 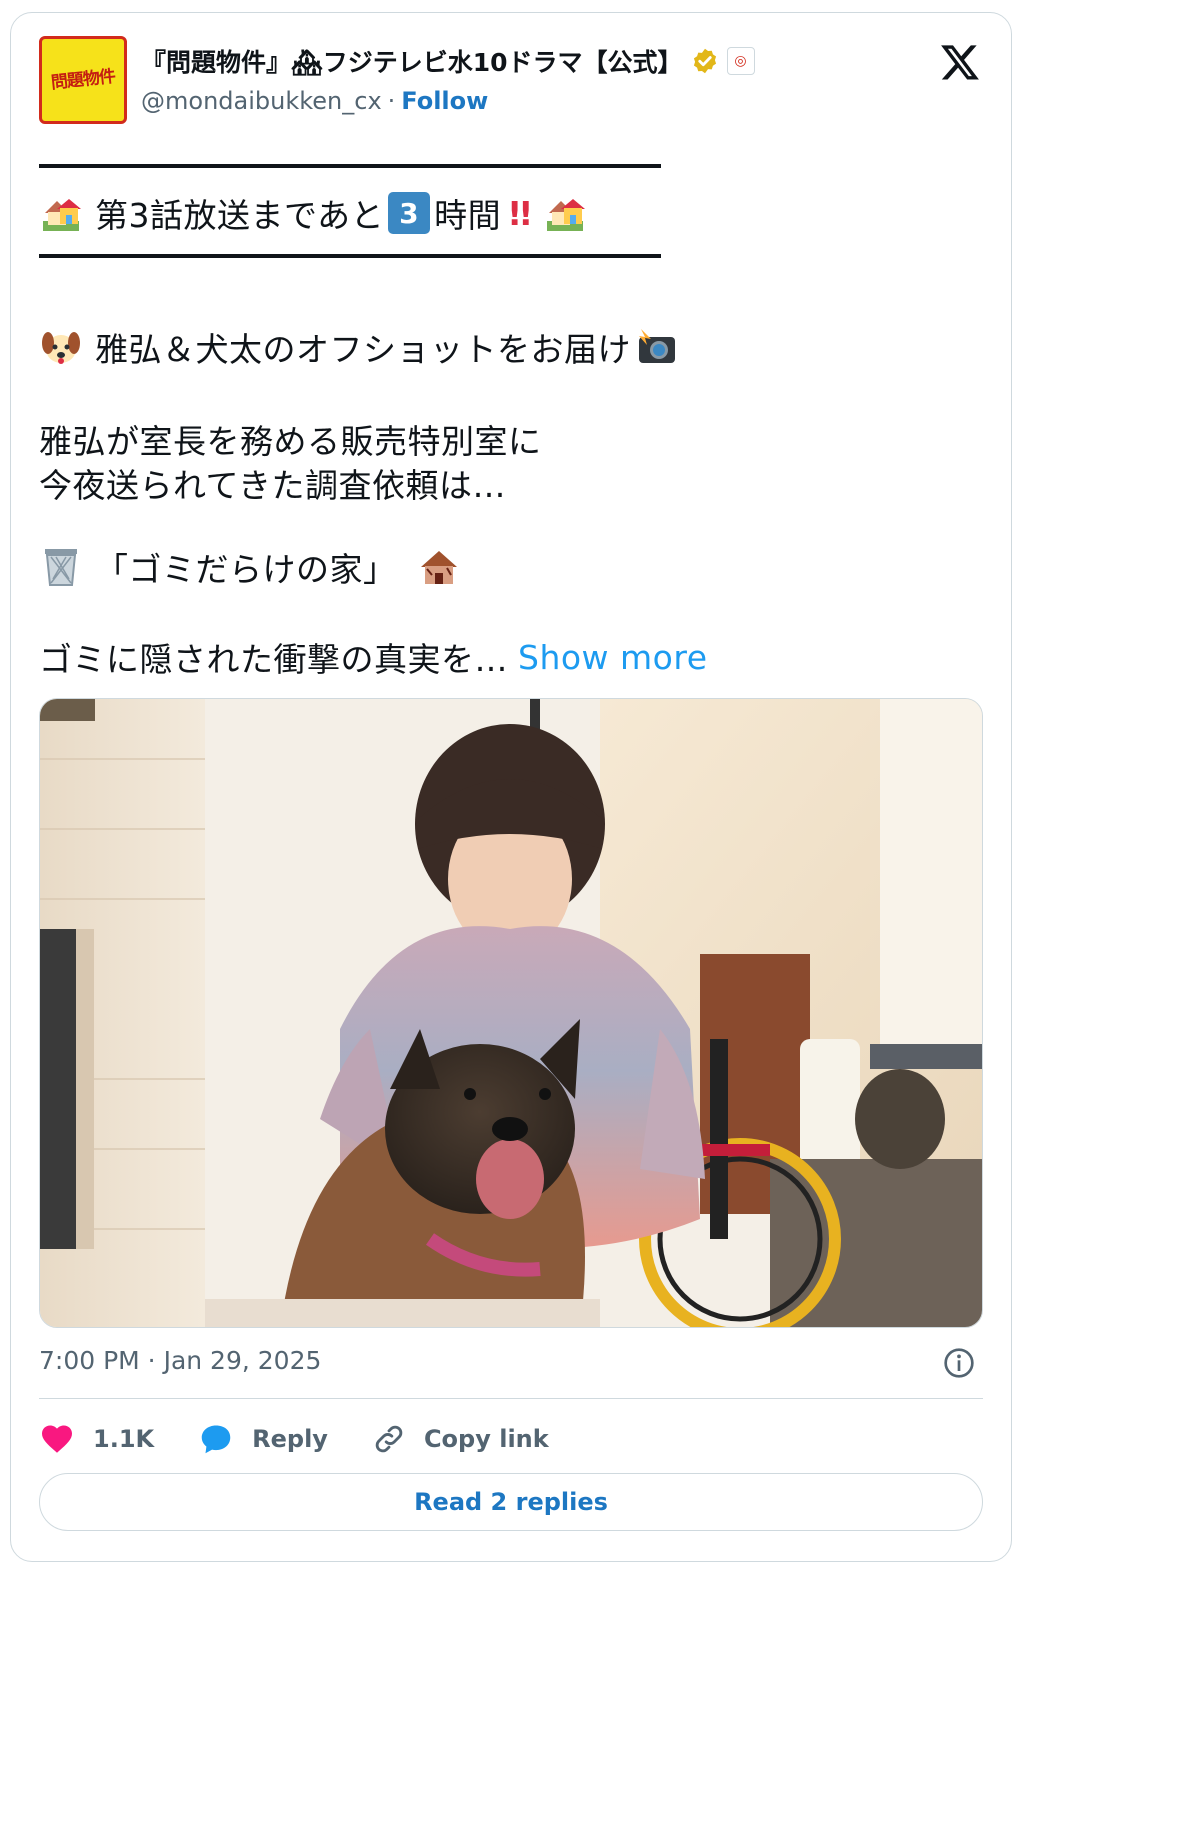 What do you see at coordinates (409, 213) in the screenshot?
I see `keycap-number: 3` at bounding box center [409, 213].